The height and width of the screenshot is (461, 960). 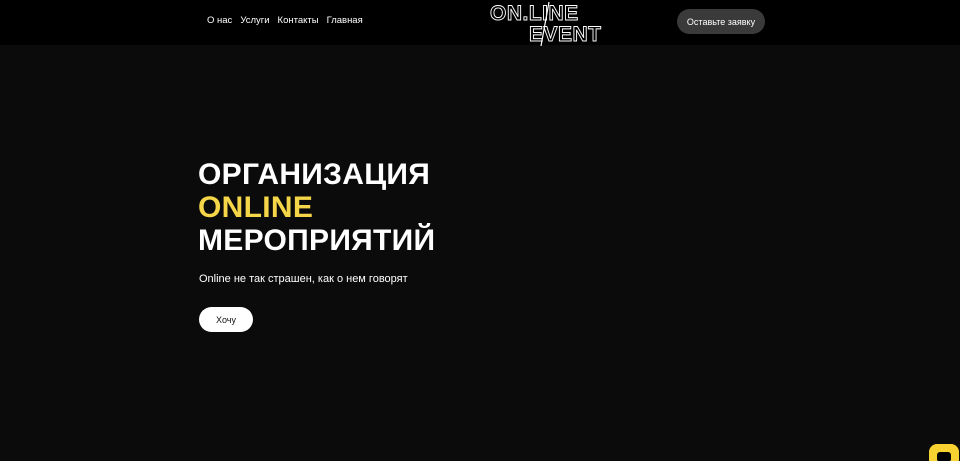 What do you see at coordinates (254, 20) in the screenshot?
I see `nav-item-services: Услуги` at bounding box center [254, 20].